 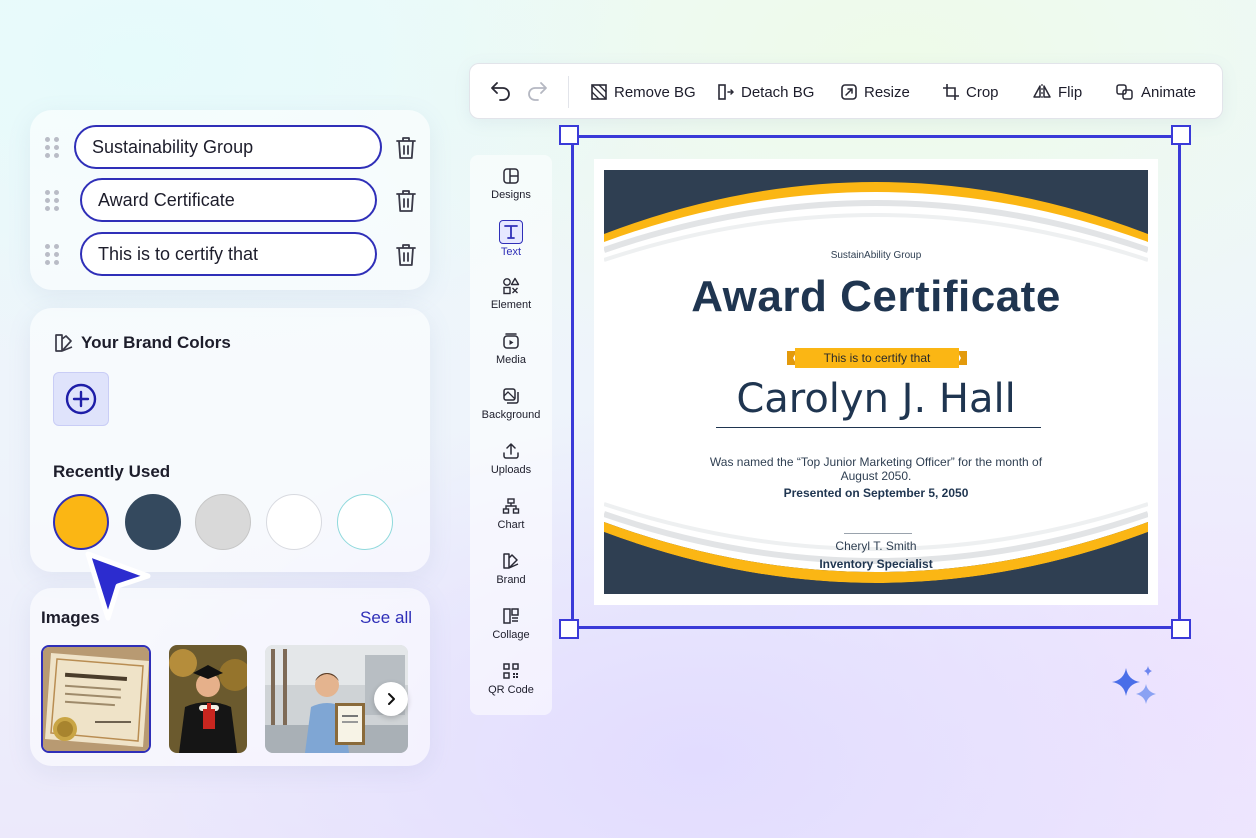 I want to click on undo-icon, so click(x=500, y=91).